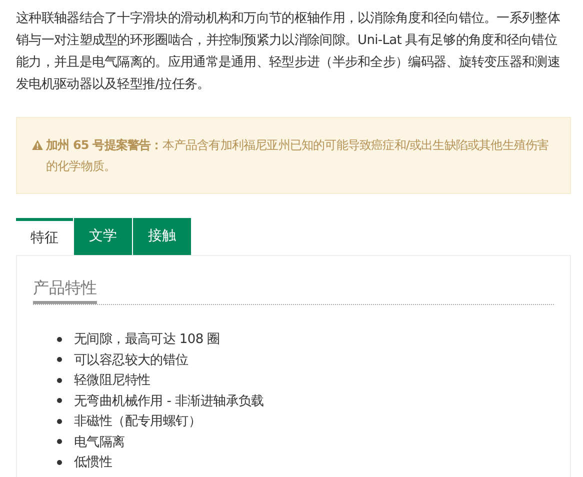 The height and width of the screenshot is (477, 583). Describe the element at coordinates (112, 381) in the screenshot. I see `feature-item: 轻微阻尼特性` at that location.